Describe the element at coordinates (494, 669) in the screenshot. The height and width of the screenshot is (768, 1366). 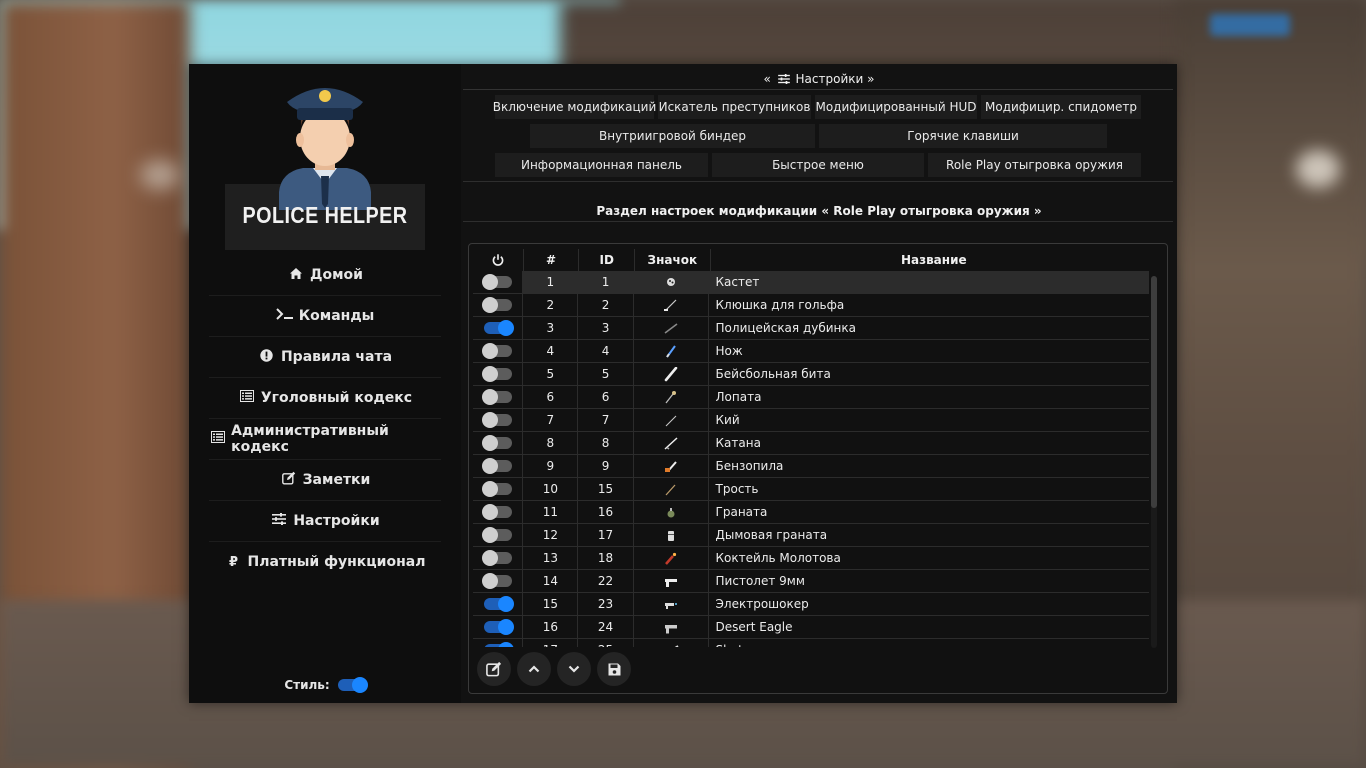
I see `edit-button` at that location.